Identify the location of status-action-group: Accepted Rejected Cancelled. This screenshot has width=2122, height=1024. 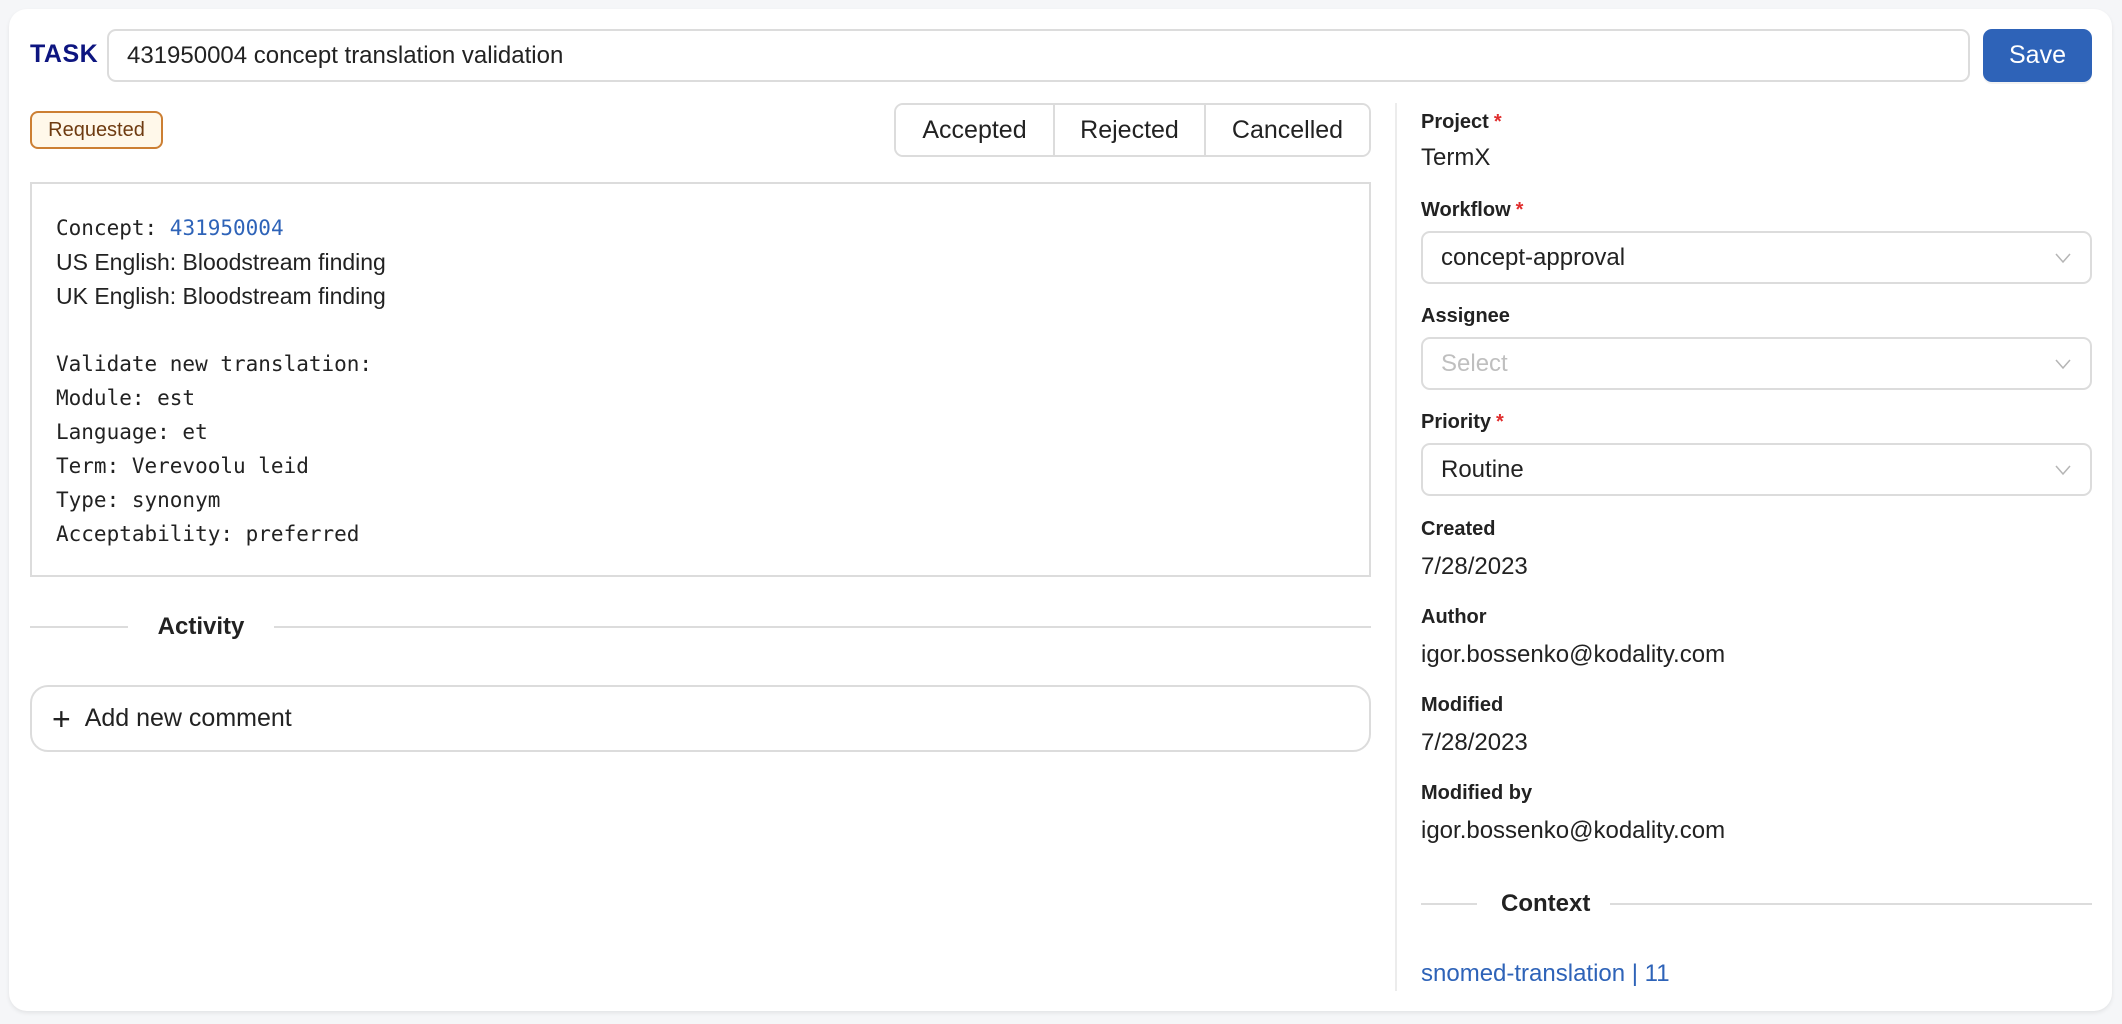
(1132, 130).